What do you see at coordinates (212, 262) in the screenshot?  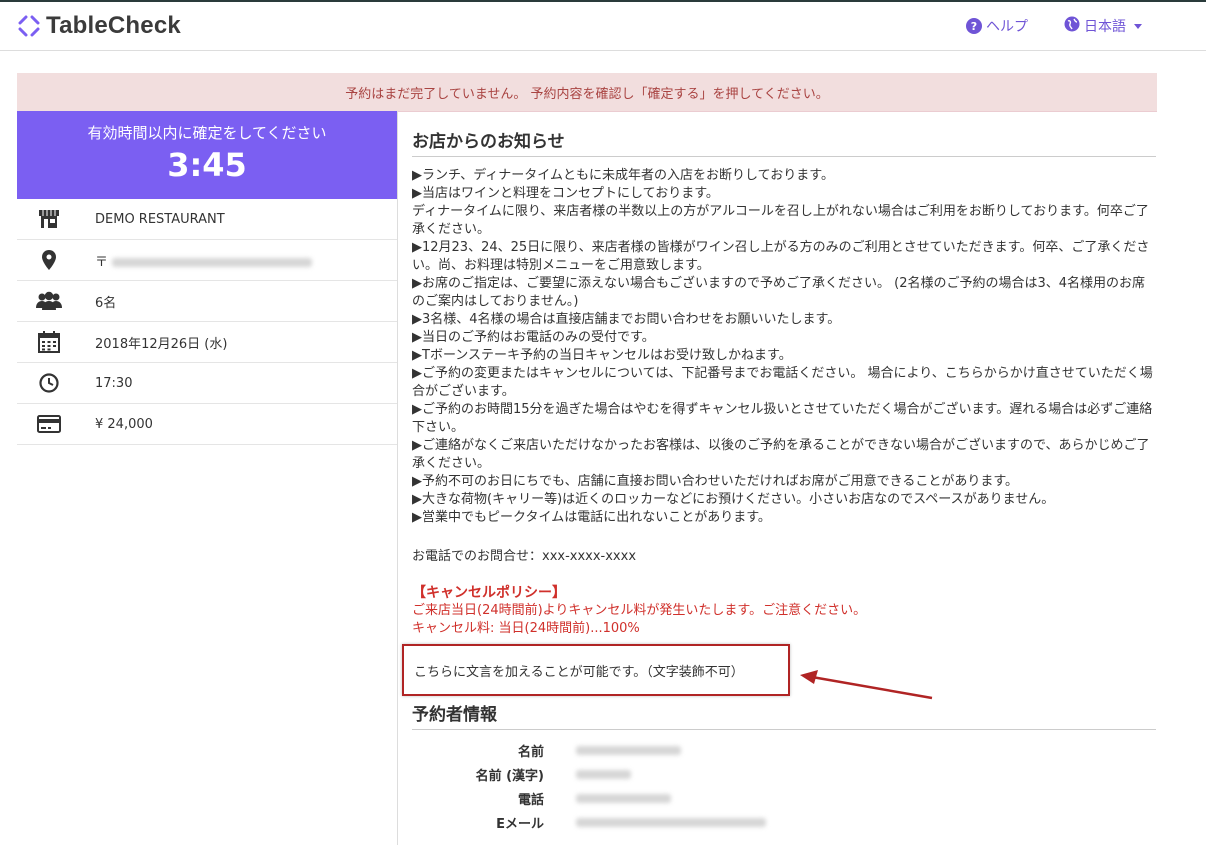 I see `address-blurred` at bounding box center [212, 262].